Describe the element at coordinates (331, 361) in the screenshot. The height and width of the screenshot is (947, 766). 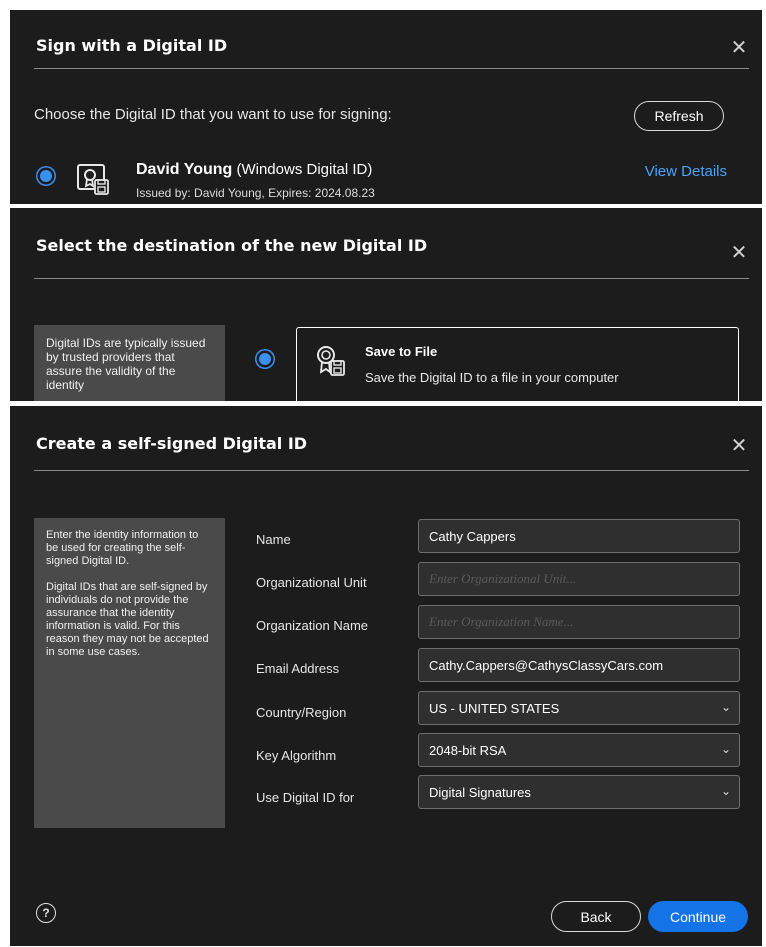
I see `certificate-save-icon` at that location.